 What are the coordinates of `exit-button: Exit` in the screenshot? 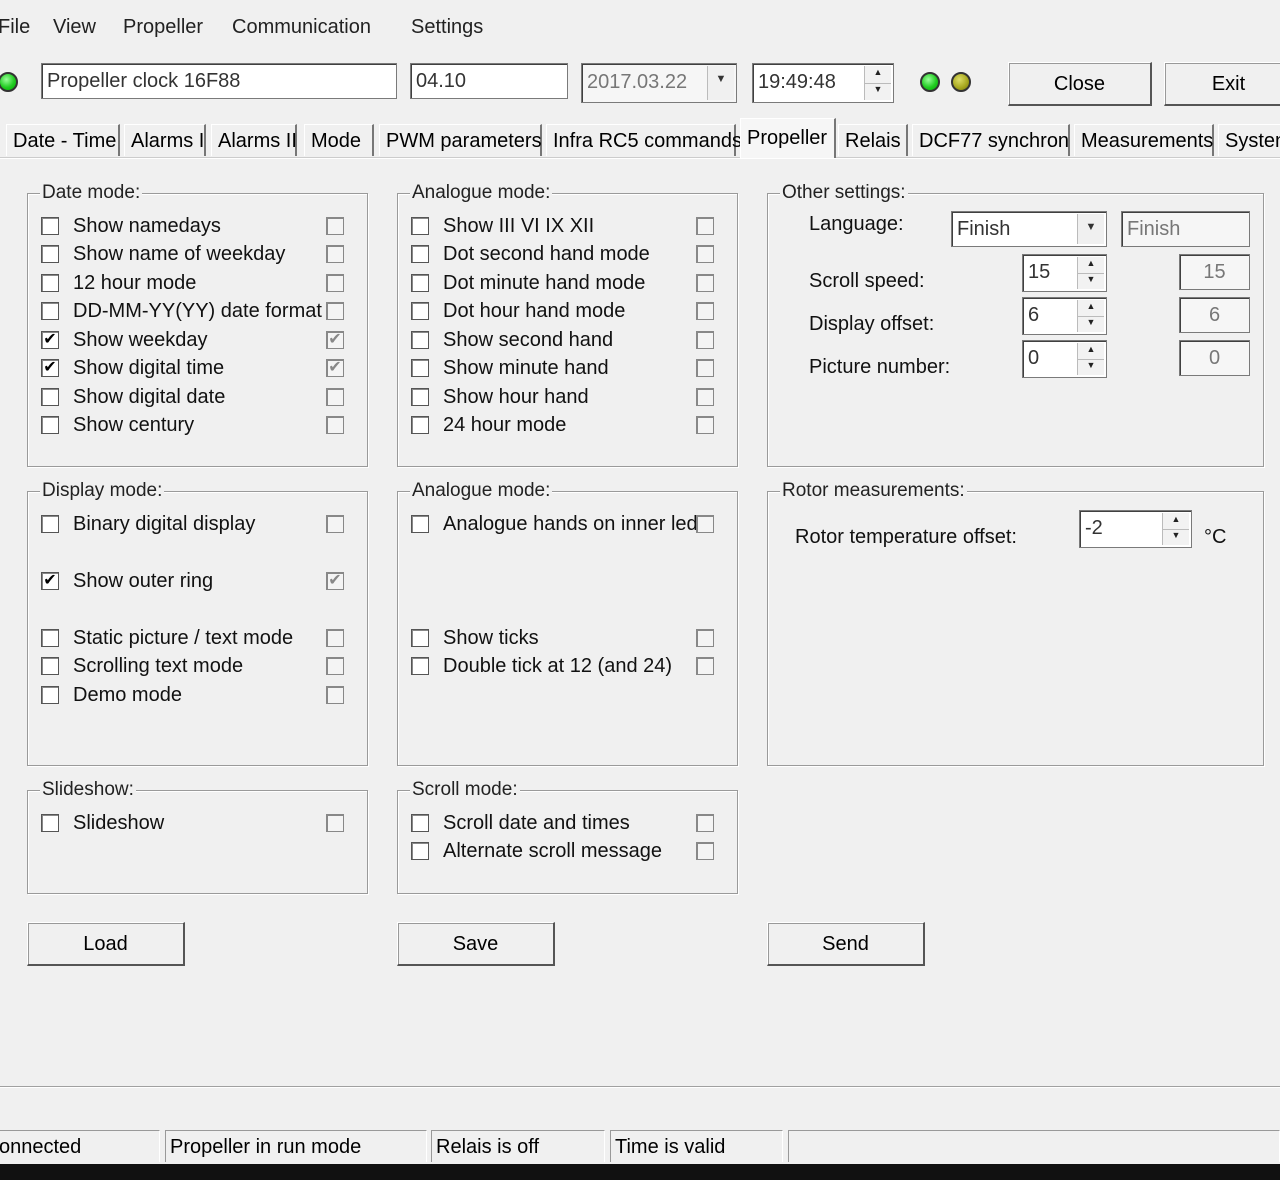 It's located at (1222, 84).